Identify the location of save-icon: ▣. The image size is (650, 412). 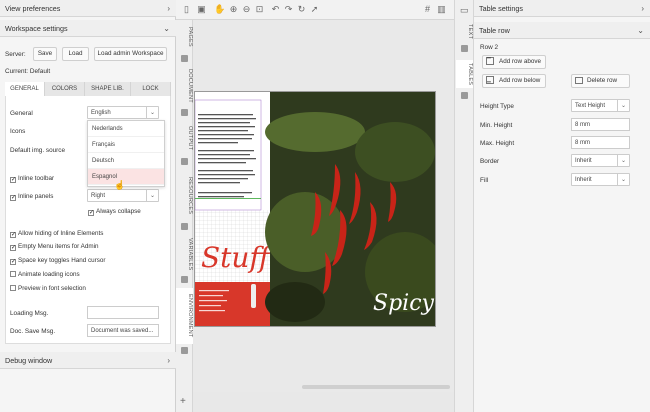
(201, 9).